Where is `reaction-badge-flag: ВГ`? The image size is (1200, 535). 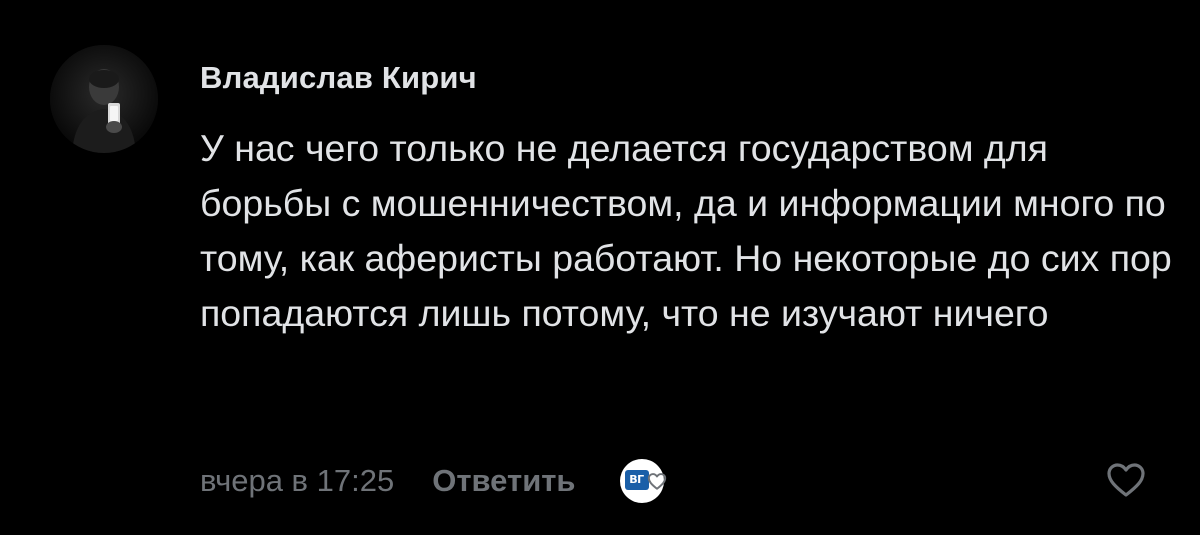
reaction-badge-flag: ВГ is located at coordinates (636, 480).